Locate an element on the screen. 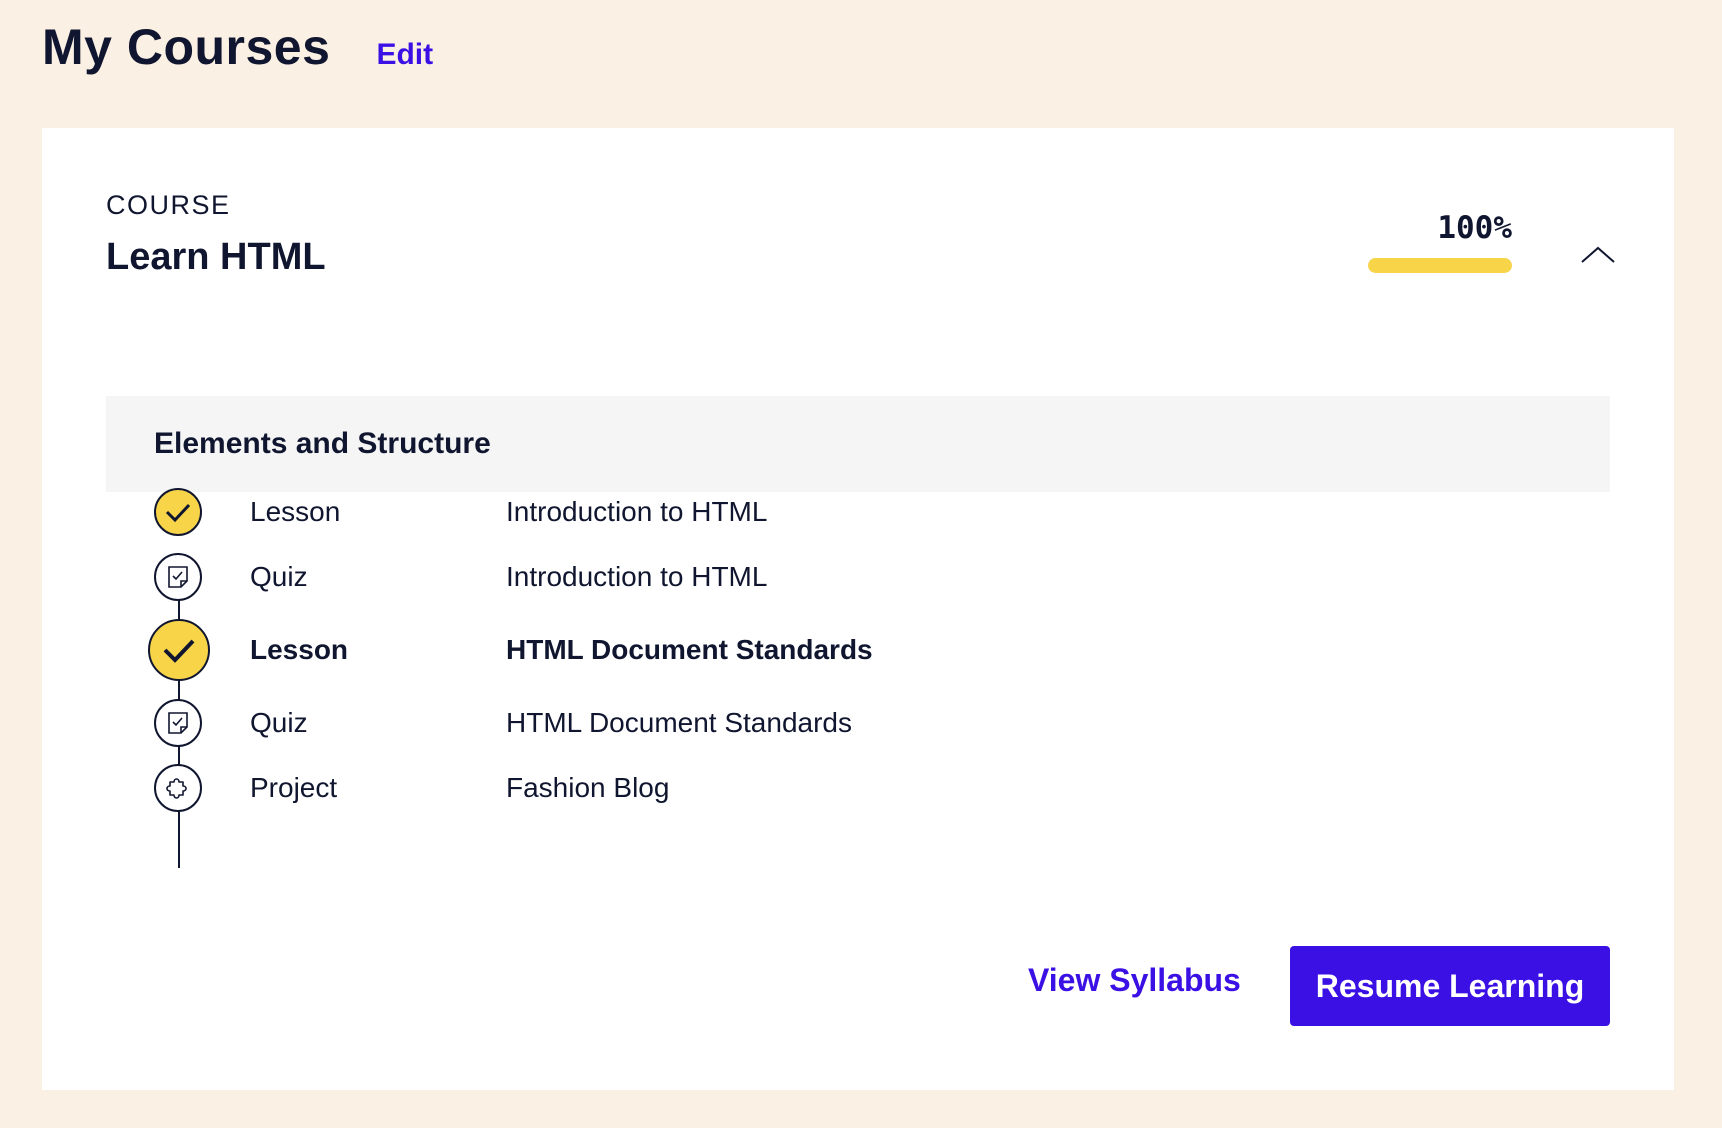 The width and height of the screenshot is (1722, 1128). puzzle-icon is located at coordinates (178, 788).